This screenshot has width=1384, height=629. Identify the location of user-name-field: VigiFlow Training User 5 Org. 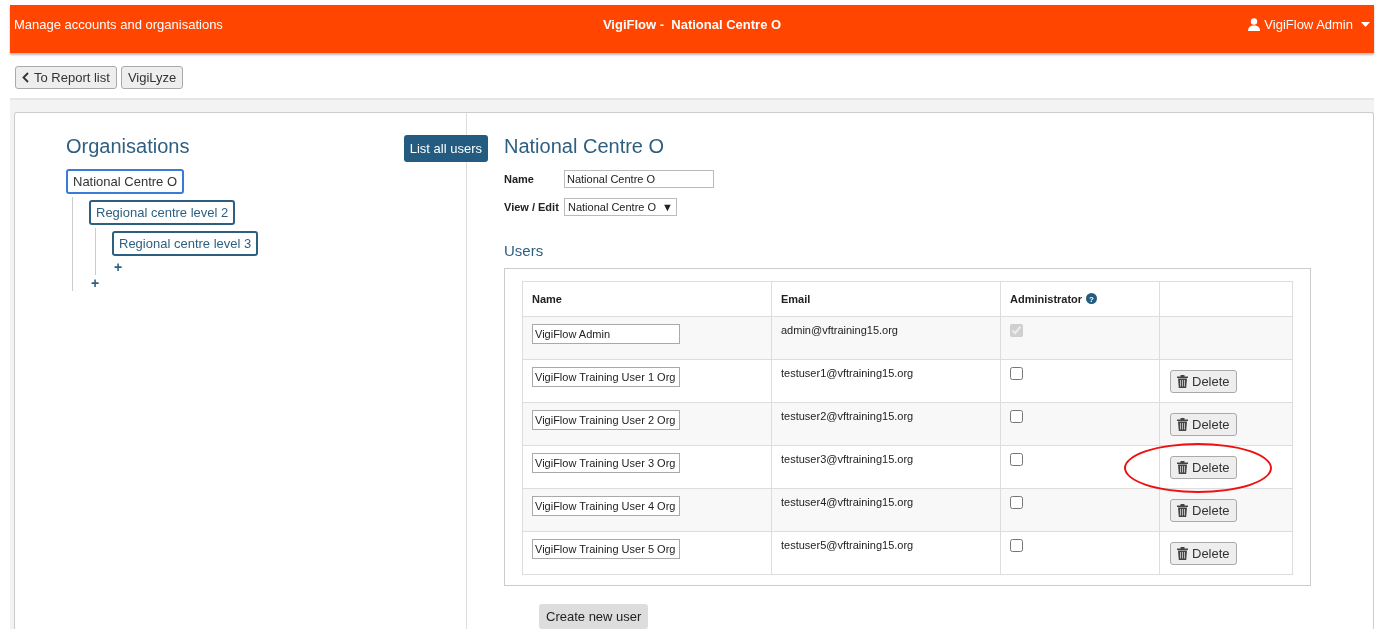
(606, 549).